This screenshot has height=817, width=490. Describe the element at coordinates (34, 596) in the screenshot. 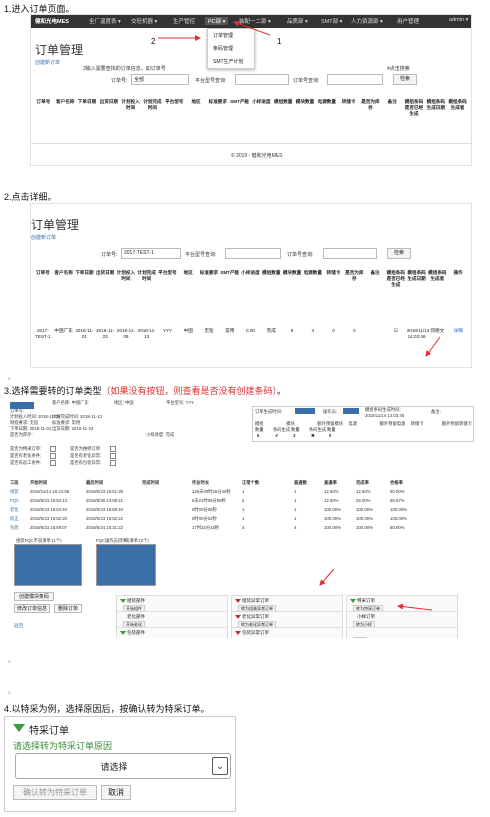

I see `create-module-barcode-button: 创建模块条码` at that location.